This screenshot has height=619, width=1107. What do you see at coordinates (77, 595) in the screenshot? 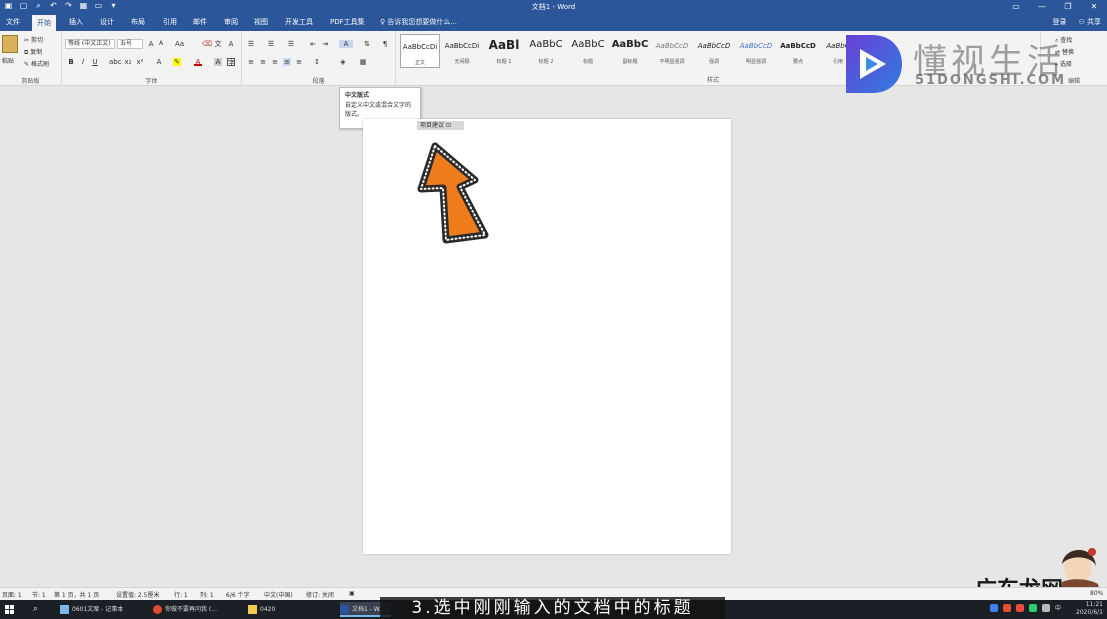
I see `status-page-of: 第 1 页，共 1 页` at bounding box center [77, 595].